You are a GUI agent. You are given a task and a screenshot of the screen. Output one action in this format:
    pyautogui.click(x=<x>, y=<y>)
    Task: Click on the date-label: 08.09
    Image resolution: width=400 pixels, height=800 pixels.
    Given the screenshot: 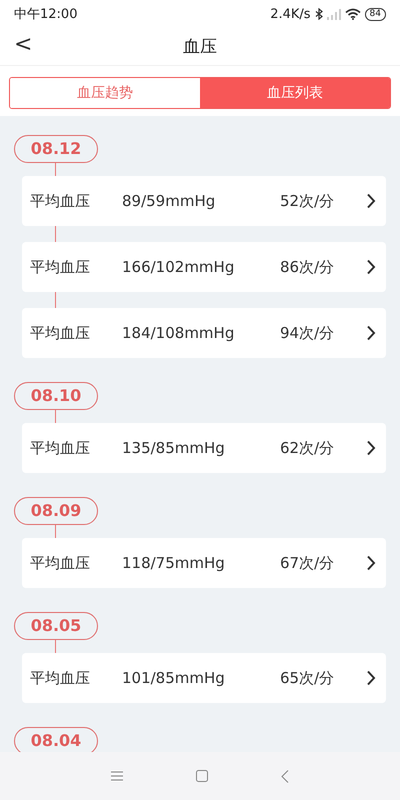 What is the action you would take?
    pyautogui.click(x=56, y=511)
    